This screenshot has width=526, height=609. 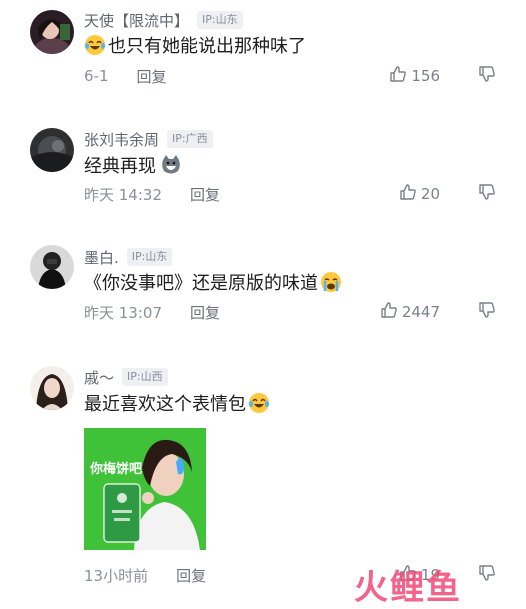 What do you see at coordinates (96, 76) in the screenshot?
I see `timestamp: 6-1` at bounding box center [96, 76].